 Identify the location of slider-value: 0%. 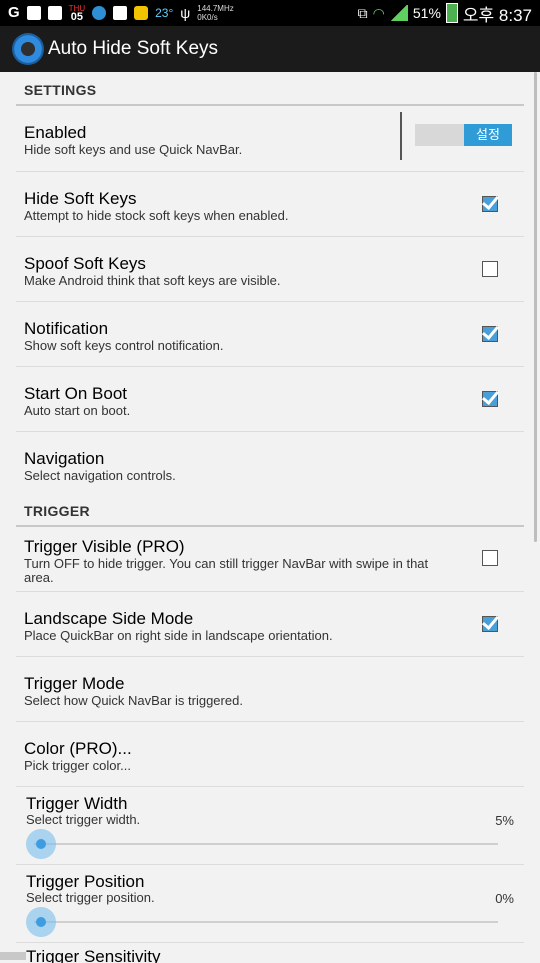
(504, 898).